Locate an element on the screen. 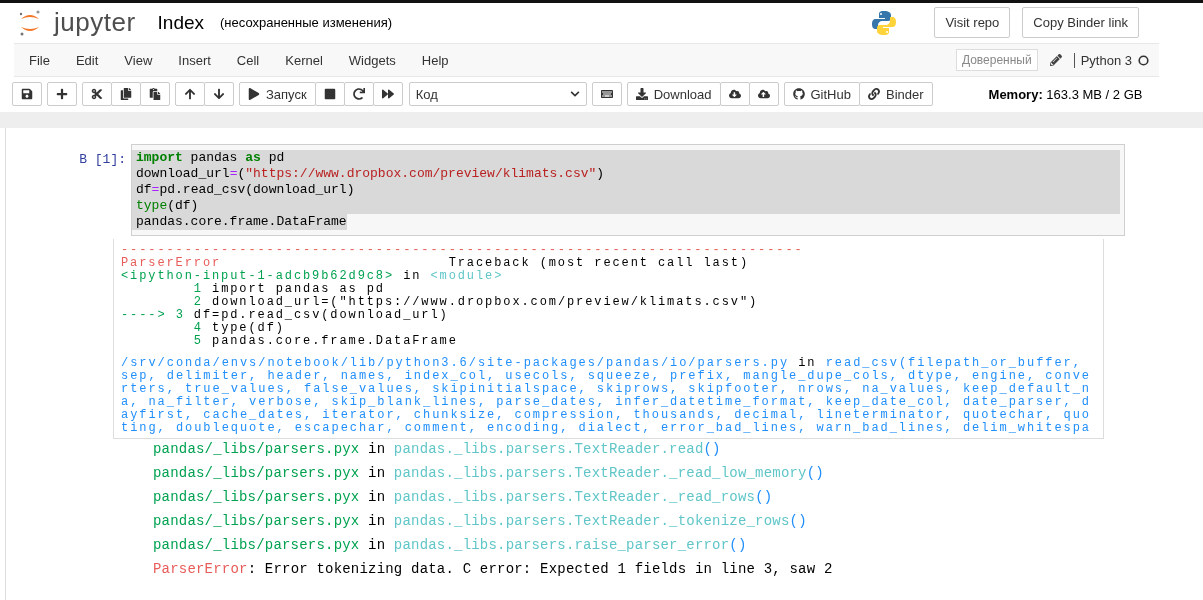  python-logo-icon is located at coordinates (884, 22).